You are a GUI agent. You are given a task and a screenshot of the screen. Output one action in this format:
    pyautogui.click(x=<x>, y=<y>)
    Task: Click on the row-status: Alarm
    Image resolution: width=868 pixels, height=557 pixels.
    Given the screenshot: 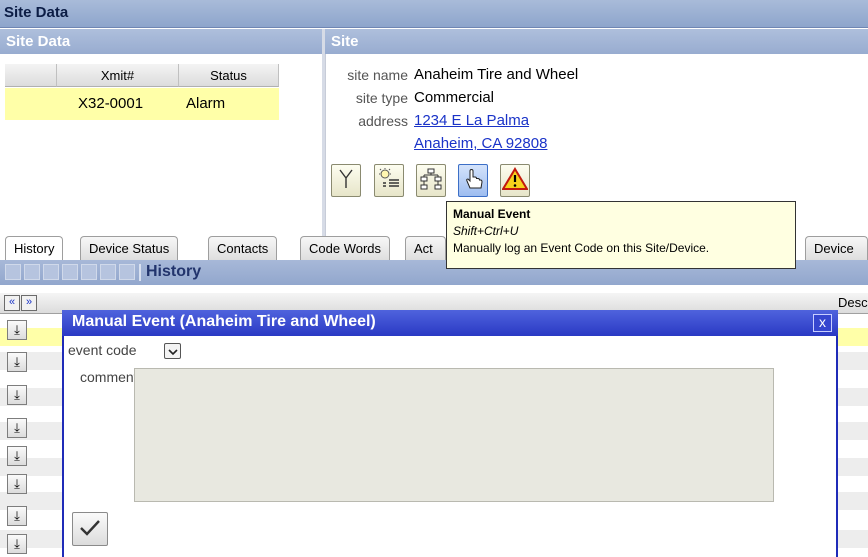 What is the action you would take?
    pyautogui.click(x=206, y=103)
    